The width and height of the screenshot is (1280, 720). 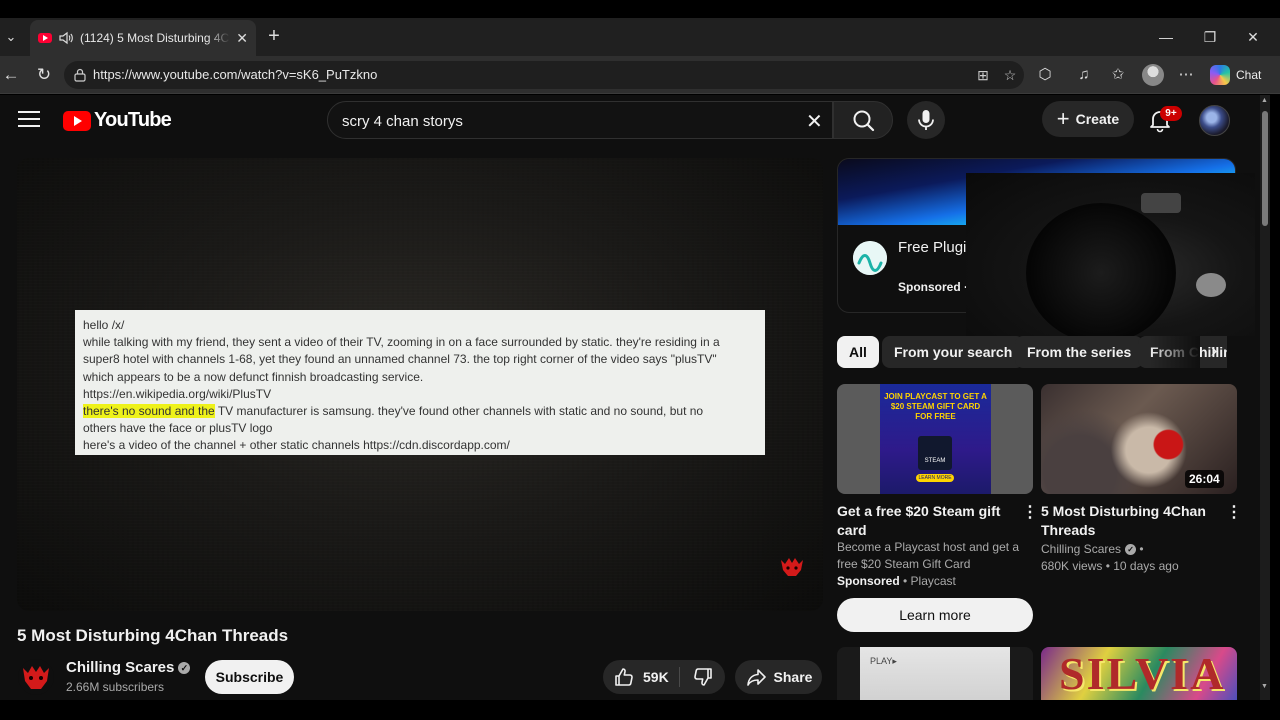 I want to click on create-button: + Create, so click(x=1088, y=119).